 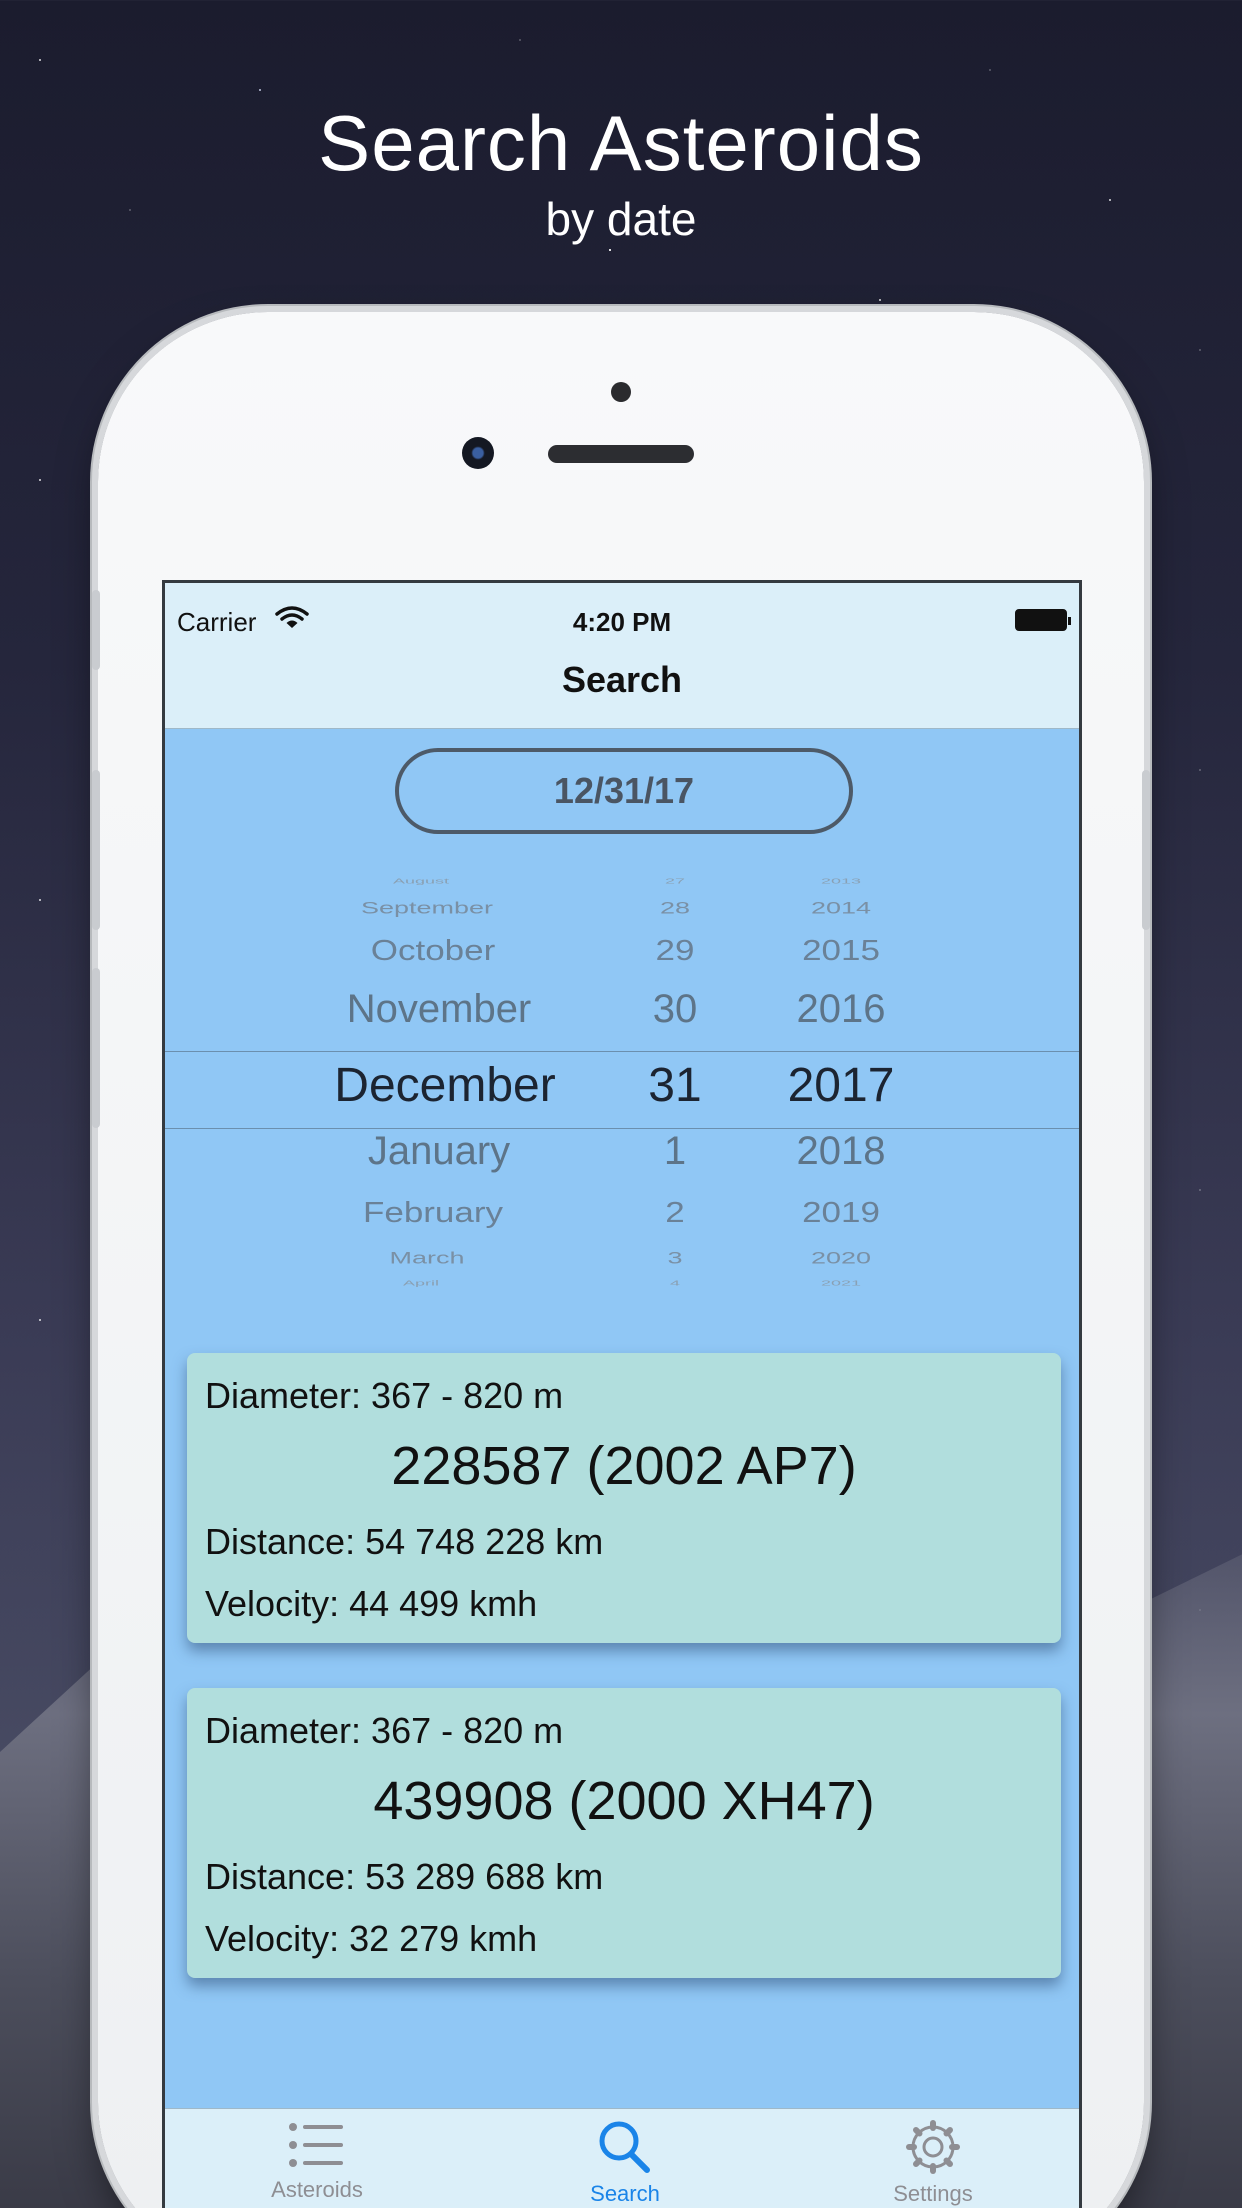 What do you see at coordinates (622, 679) in the screenshot?
I see `page-title: Search` at bounding box center [622, 679].